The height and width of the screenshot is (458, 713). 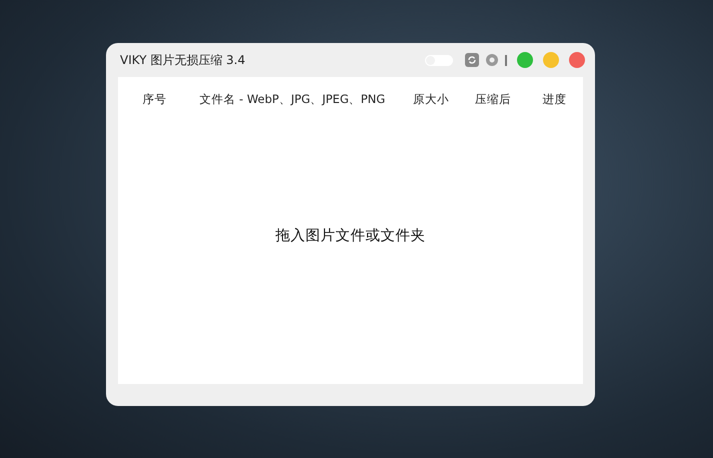 I want to click on column-header: 序号, so click(x=155, y=99).